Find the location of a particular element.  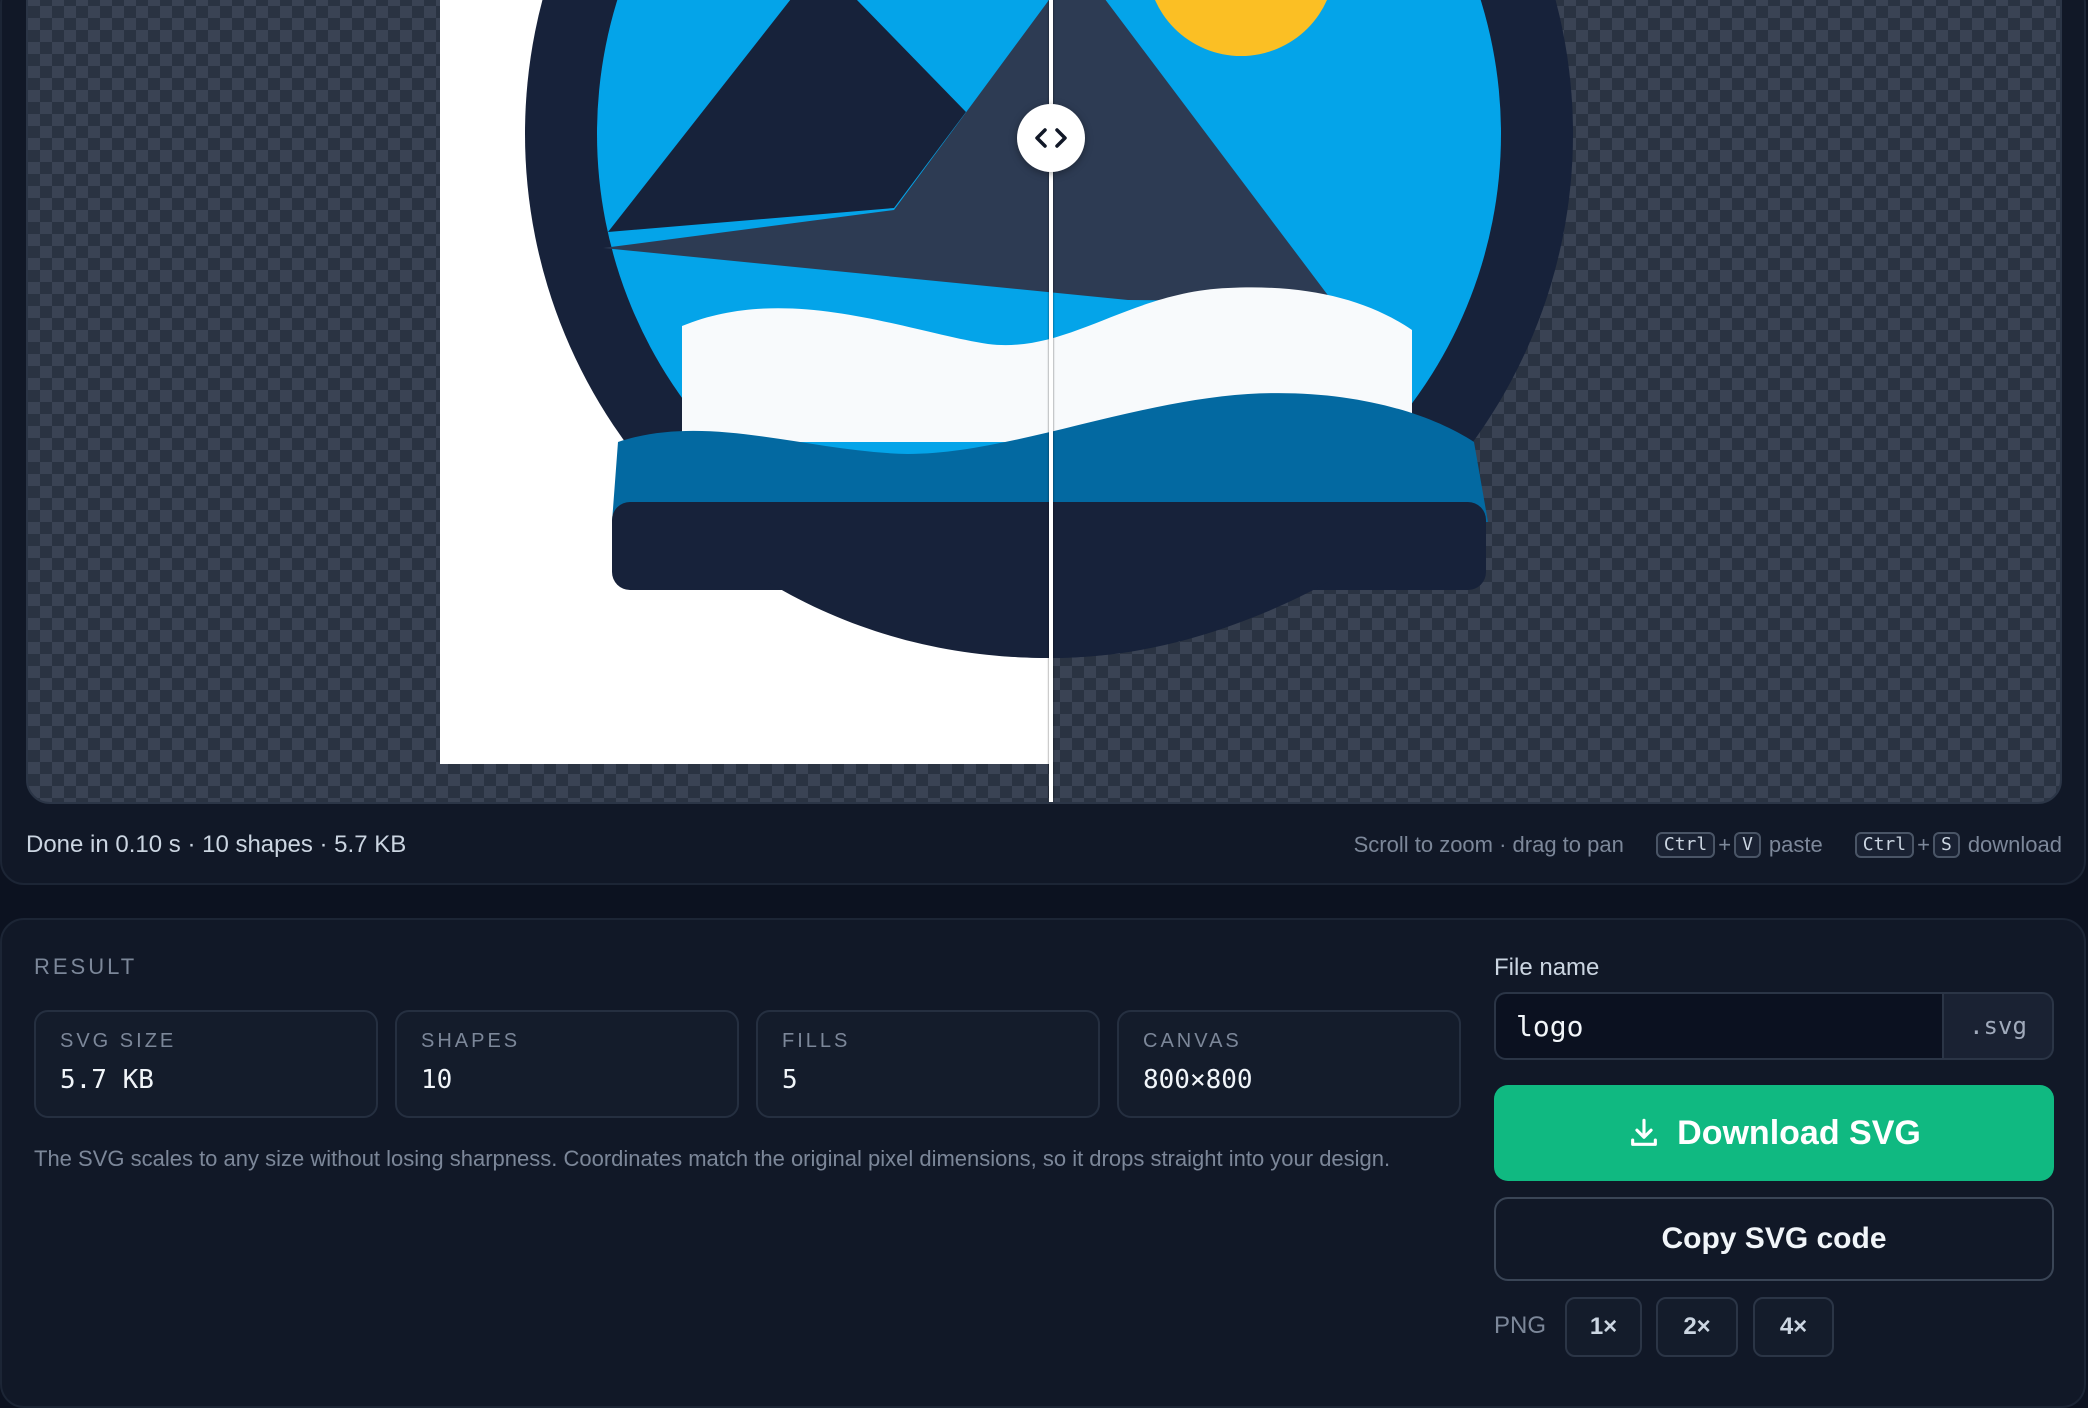

stat-value: 800×800 is located at coordinates (1198, 1080).